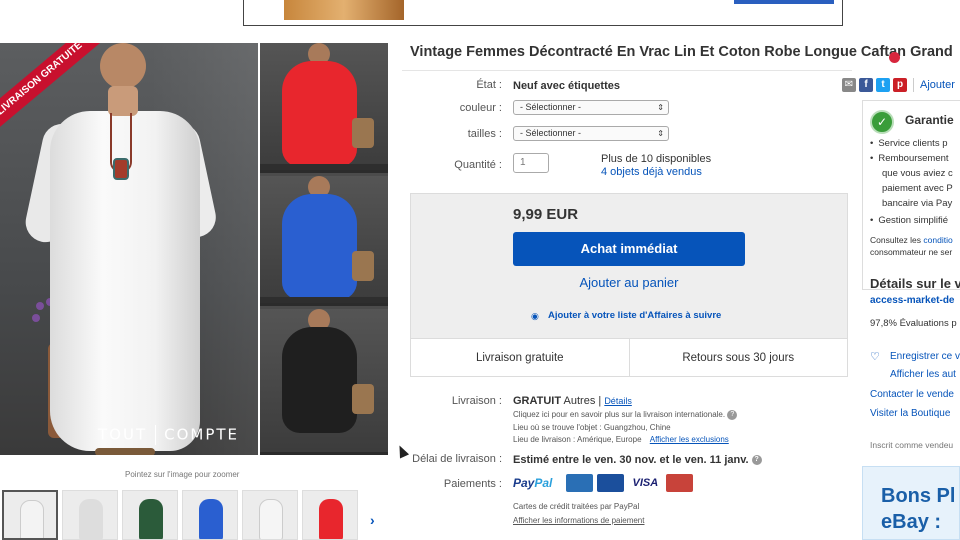 Image resolution: width=960 pixels, height=540 pixels. I want to click on pinterest-icon: p, so click(900, 85).